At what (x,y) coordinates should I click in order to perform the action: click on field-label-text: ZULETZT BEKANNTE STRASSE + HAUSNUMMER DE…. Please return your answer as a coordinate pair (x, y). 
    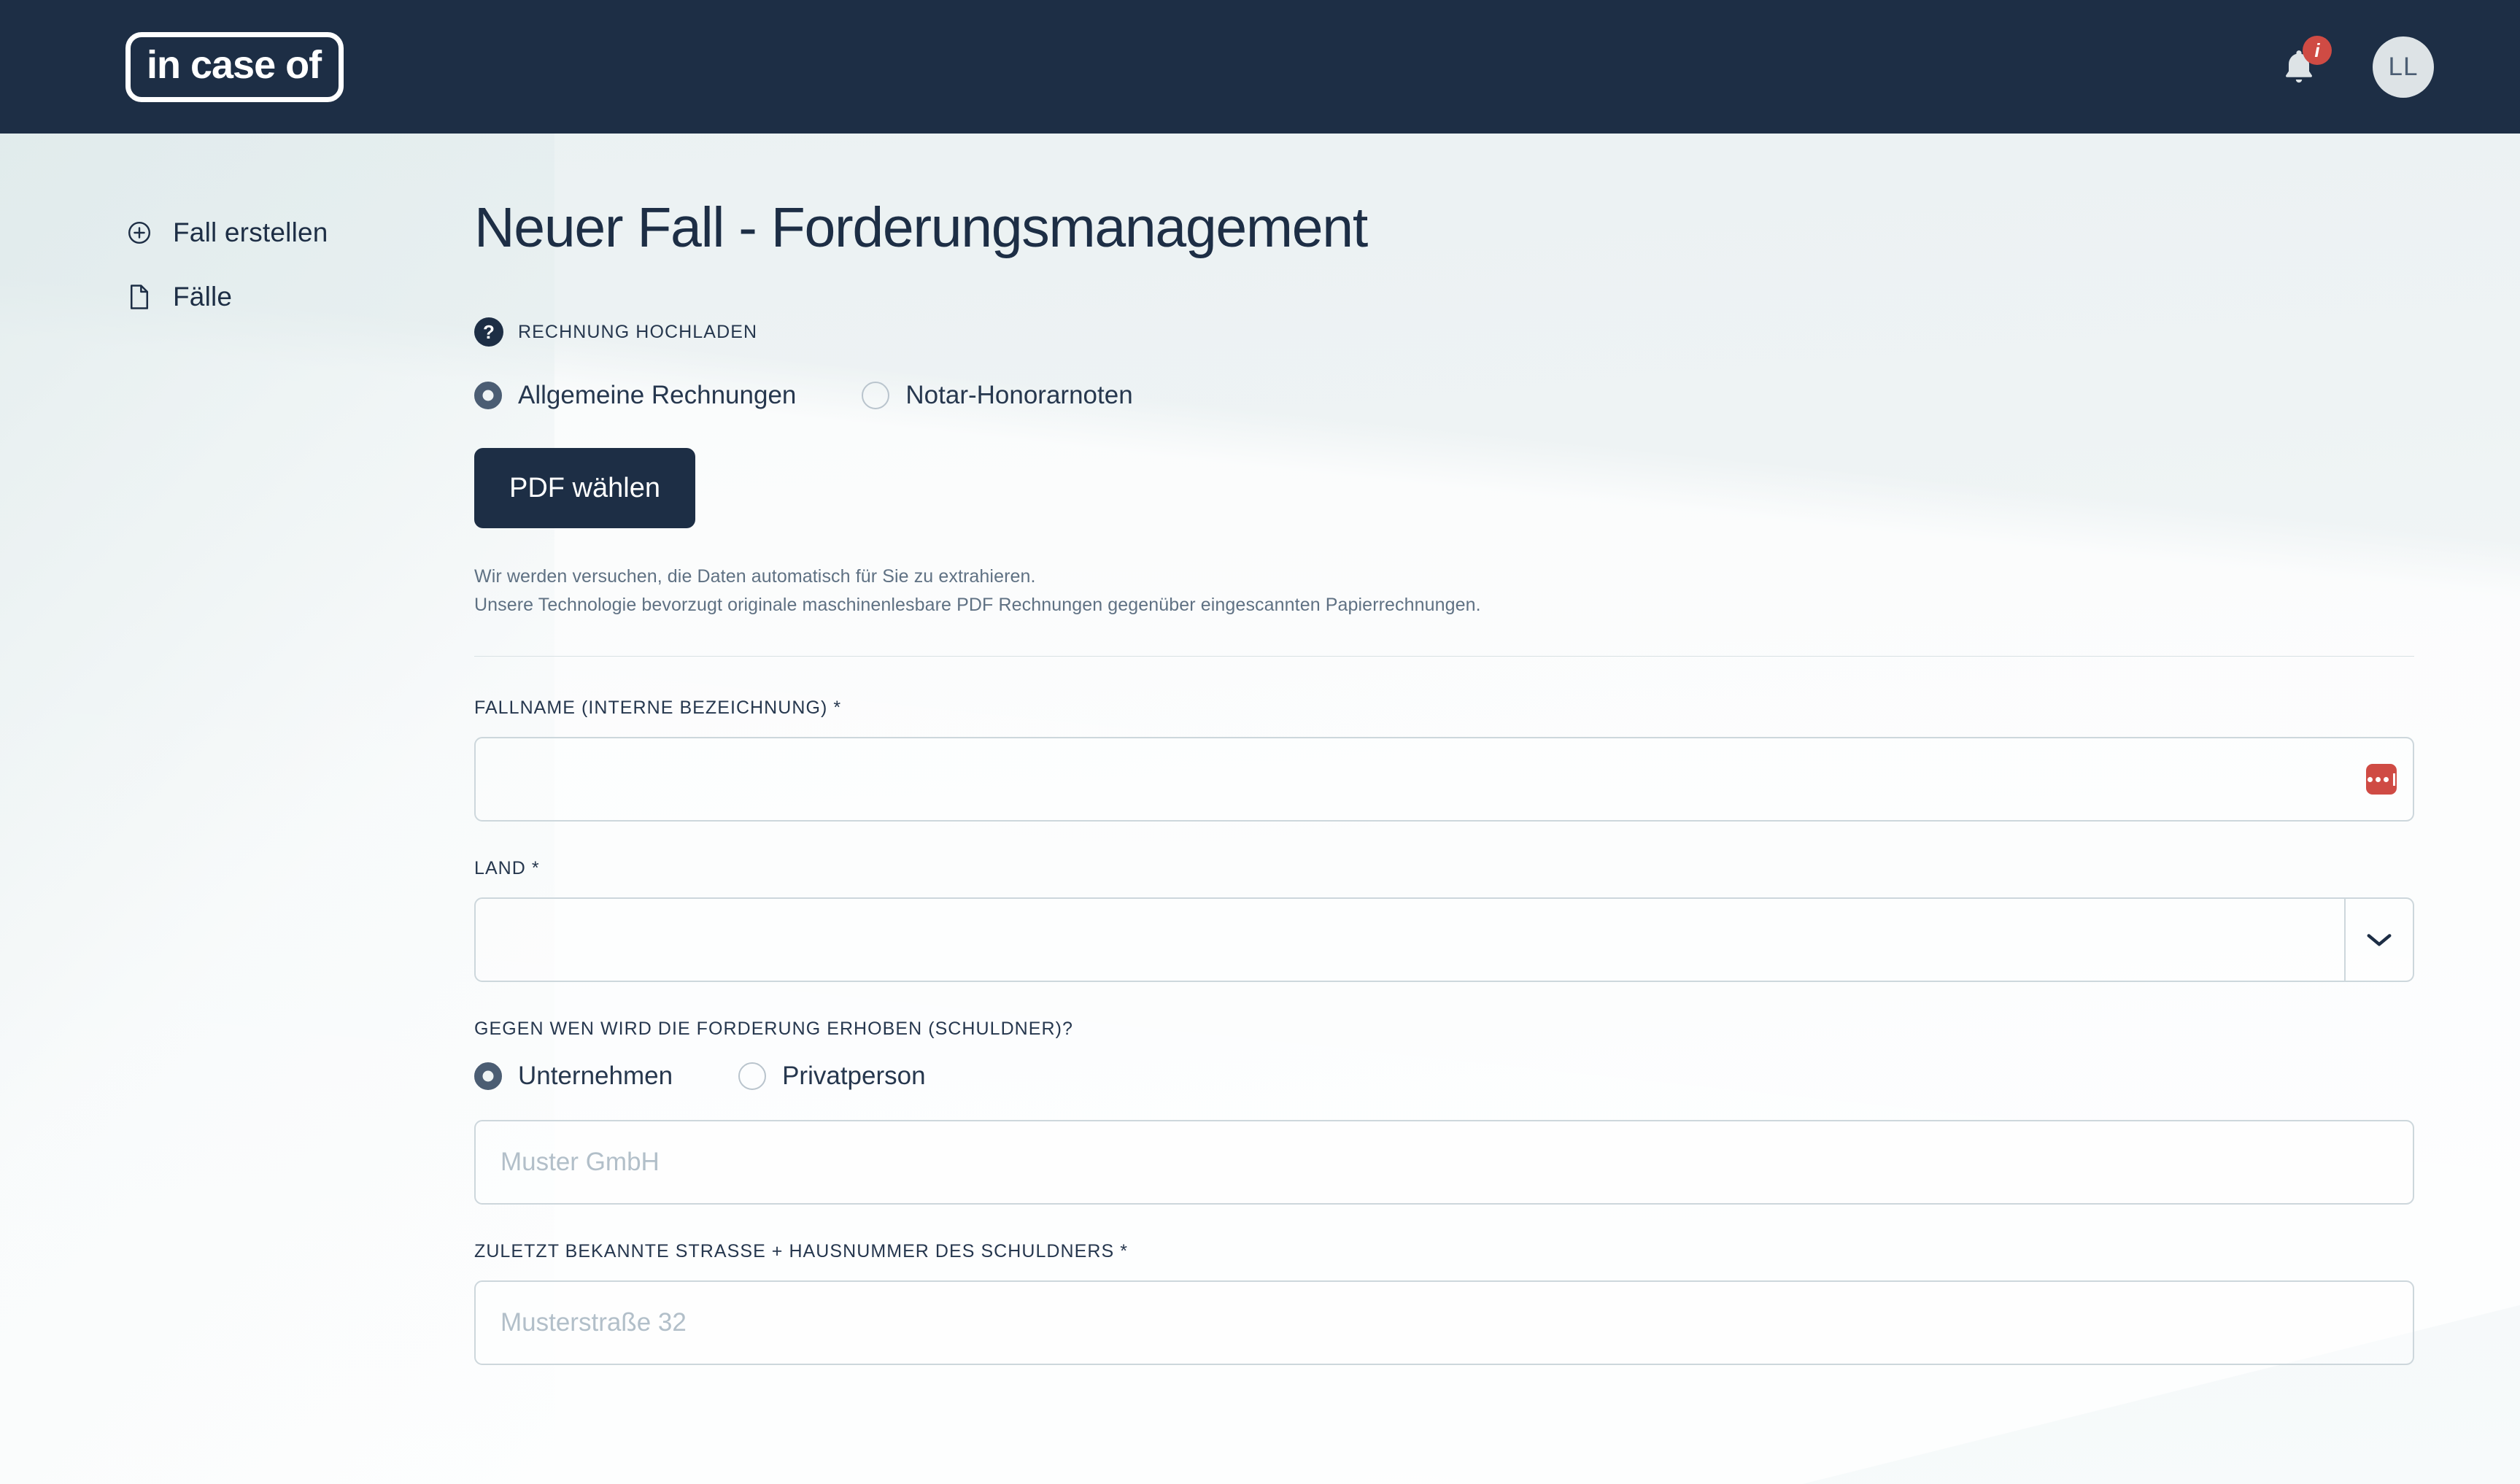
    Looking at the image, I should click on (794, 1251).